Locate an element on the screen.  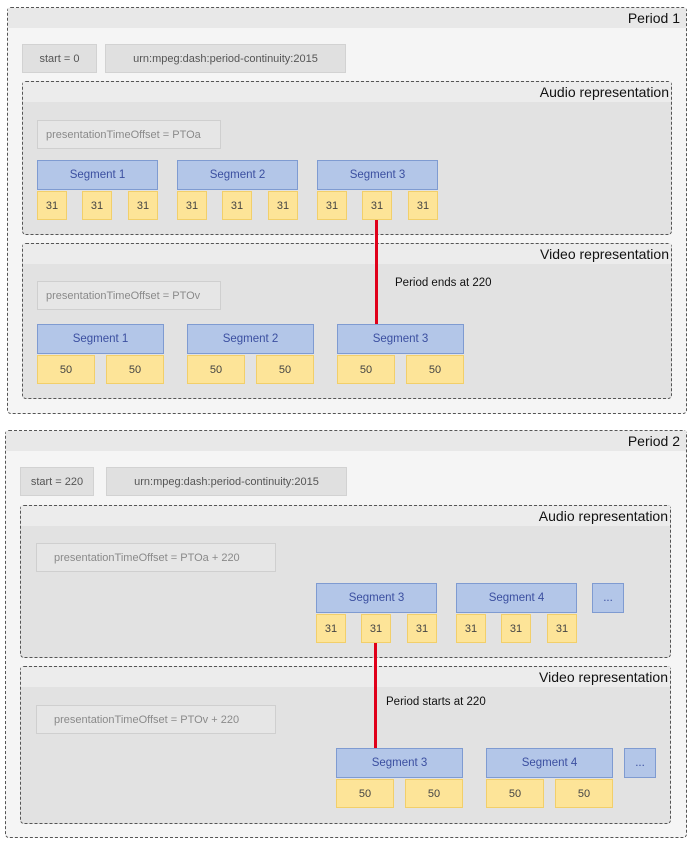
period-1-start: start = 0 is located at coordinates (59, 58).